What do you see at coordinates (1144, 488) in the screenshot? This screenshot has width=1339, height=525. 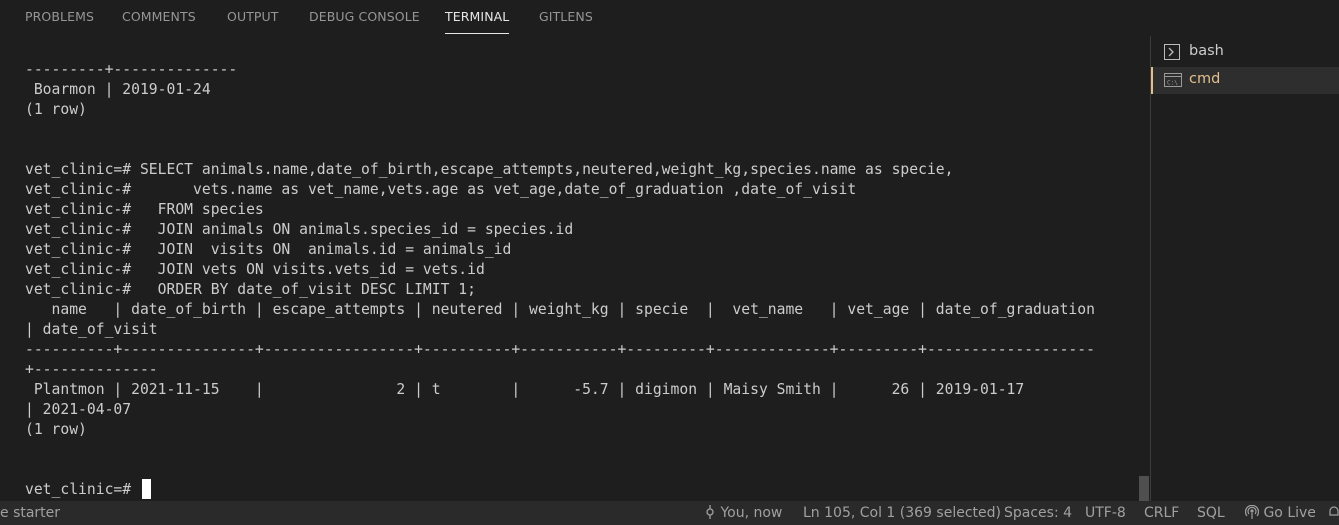 I see `terminal-scrollbar-thumb` at bounding box center [1144, 488].